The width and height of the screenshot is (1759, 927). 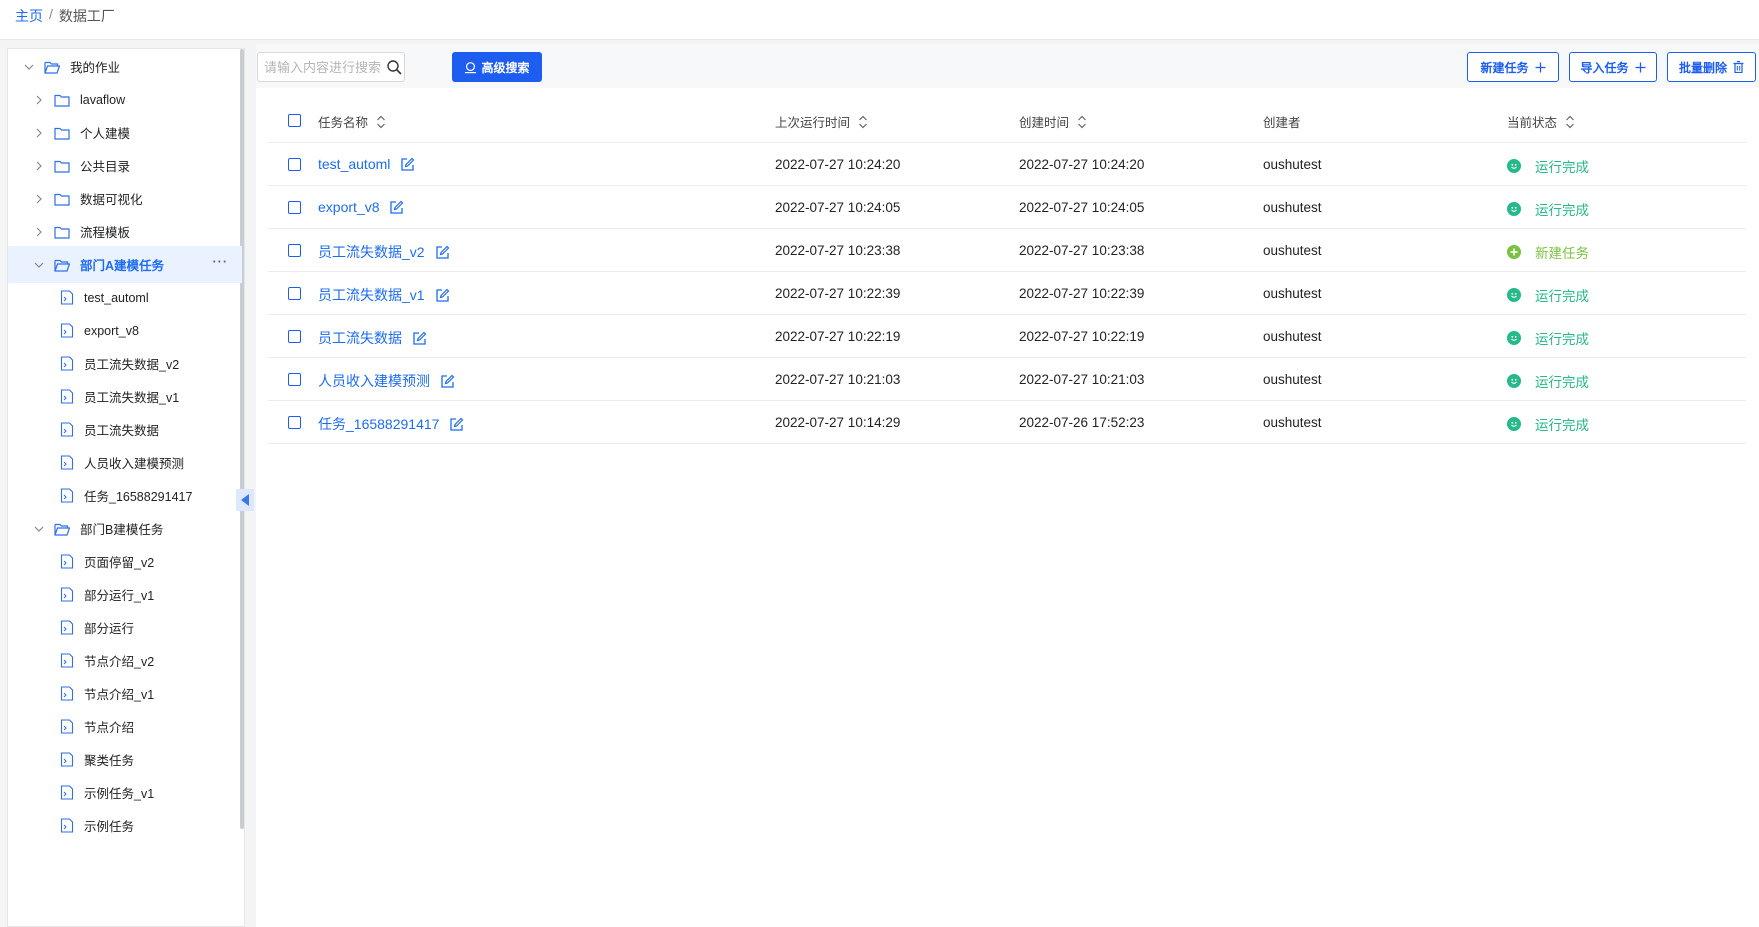 What do you see at coordinates (1613, 67) in the screenshot?
I see `import-task-button: 导入任务` at bounding box center [1613, 67].